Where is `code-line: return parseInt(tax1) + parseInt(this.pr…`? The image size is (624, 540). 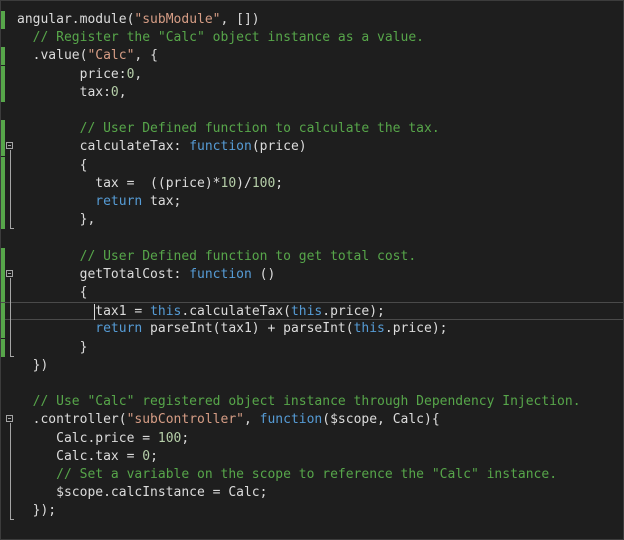 code-line: return parseInt(tax1) + parseInt(this.pr… is located at coordinates (312, 329).